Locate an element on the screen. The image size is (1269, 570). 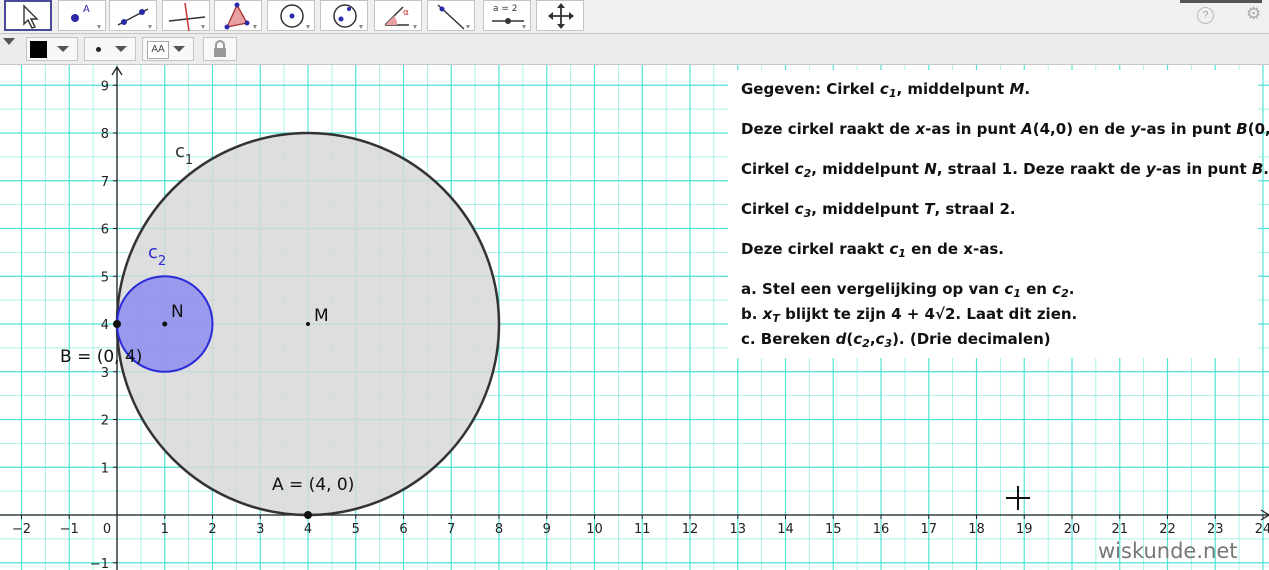
text-run: b. is located at coordinates (752, 314).